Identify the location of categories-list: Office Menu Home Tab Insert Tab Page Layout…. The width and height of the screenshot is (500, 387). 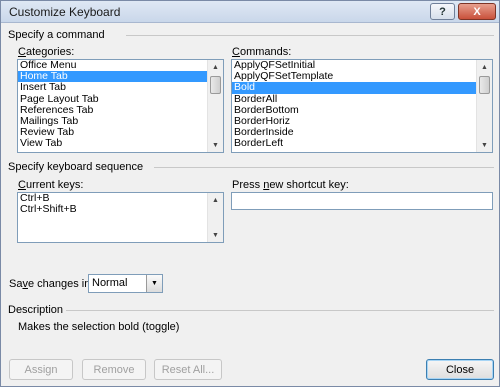
(120, 106).